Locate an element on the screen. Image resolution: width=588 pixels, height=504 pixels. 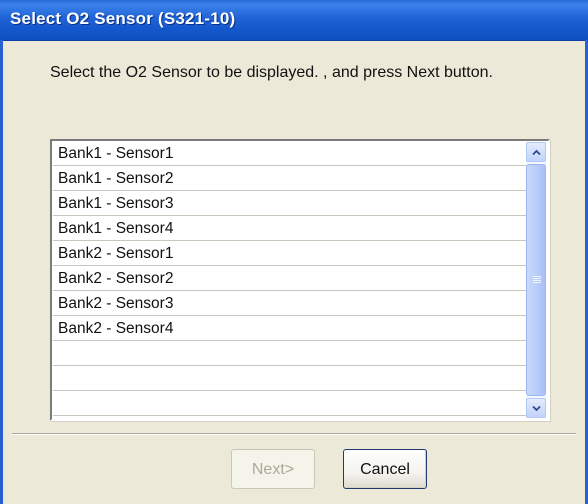
separator-highlight is located at coordinates (294, 434).